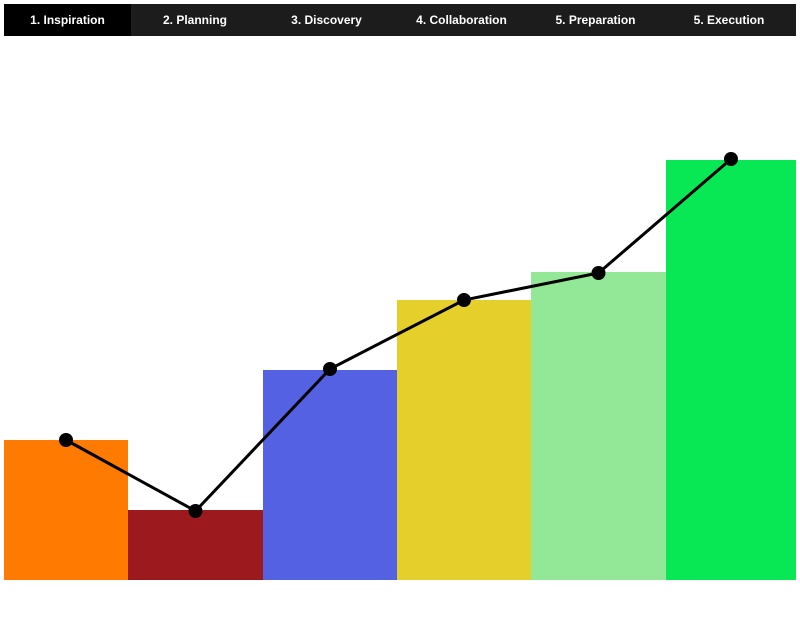  Describe the element at coordinates (731, 370) in the screenshot. I see `bar-execution` at that location.